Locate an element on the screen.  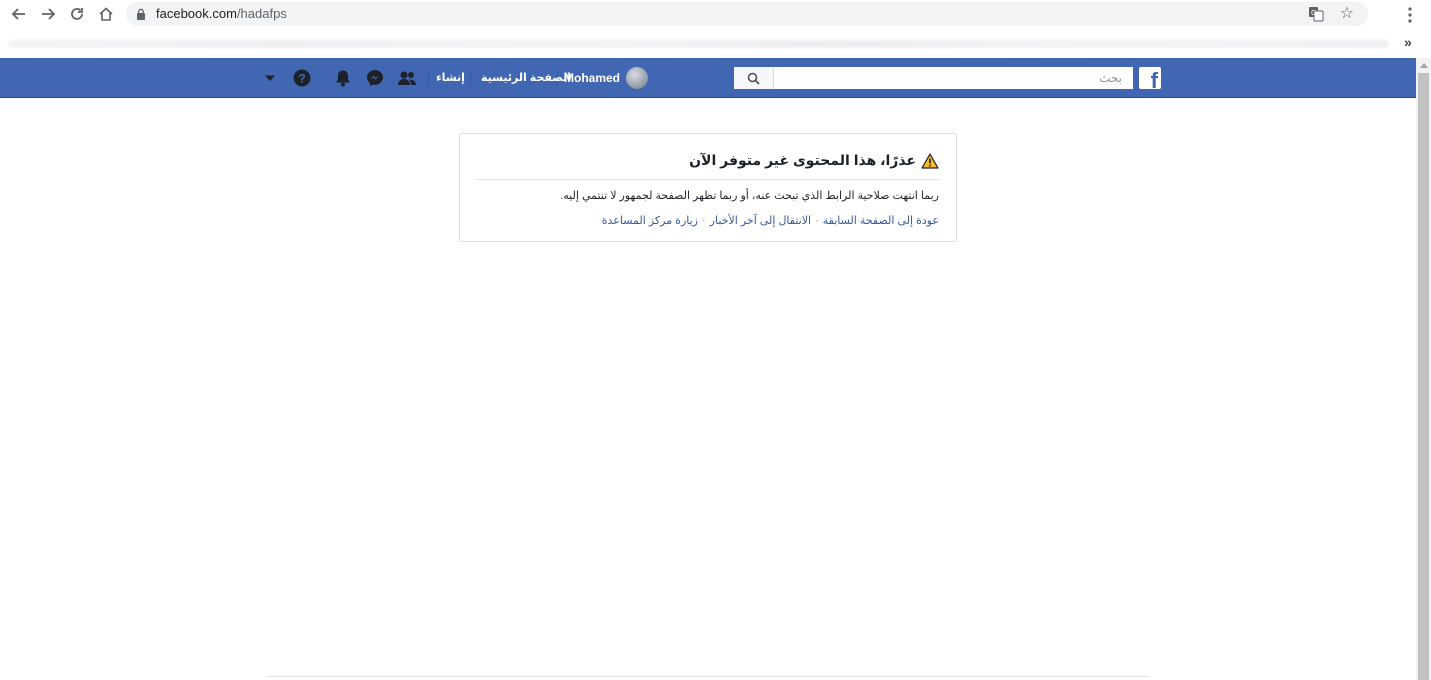
avatar is located at coordinates (637, 78).